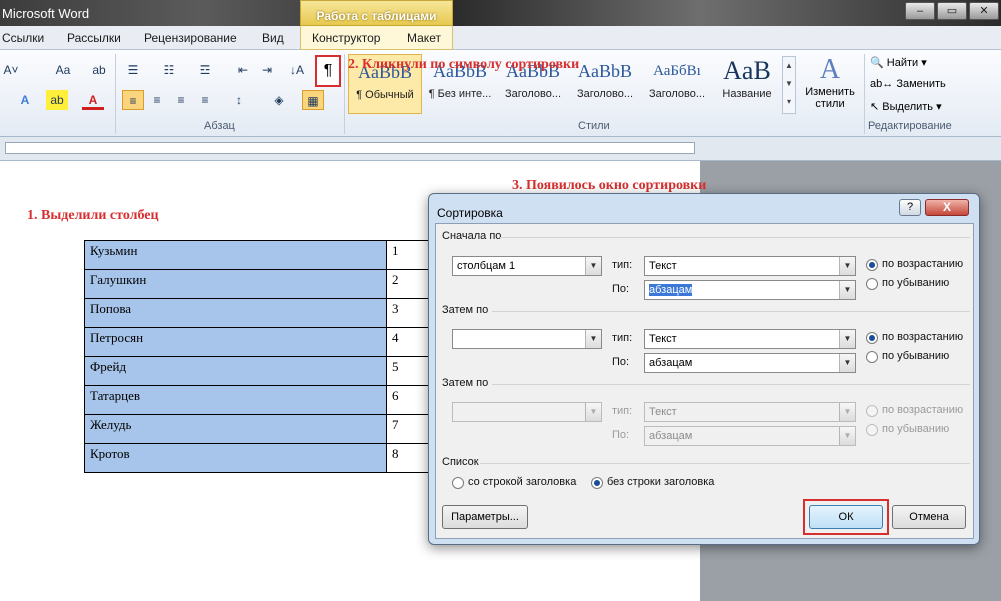 This screenshot has width=1001, height=601. I want to click on table-row: Петросян 4, so click(265, 342).